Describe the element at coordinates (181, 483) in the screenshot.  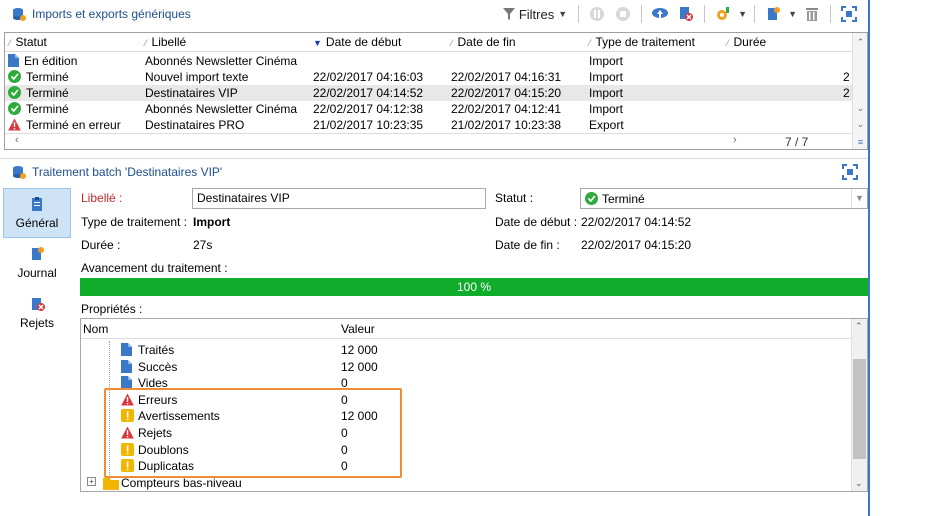
I see `tree-folder-label: Compteurs bas-niveau` at that location.